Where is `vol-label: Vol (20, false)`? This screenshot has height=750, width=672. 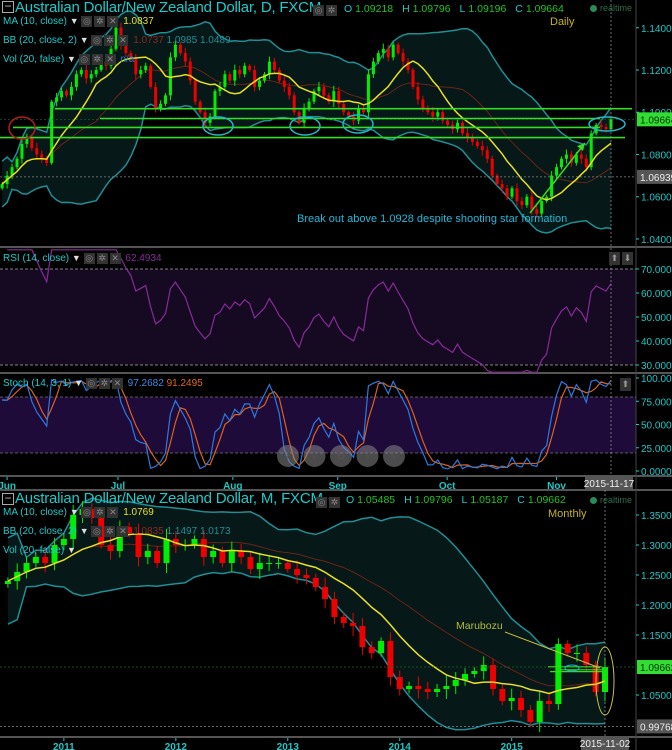 vol-label: Vol (20, false) is located at coordinates (33, 59).